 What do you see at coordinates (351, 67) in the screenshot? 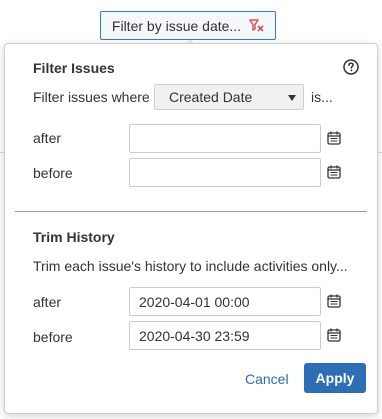
I see `question-circle-icon` at bounding box center [351, 67].